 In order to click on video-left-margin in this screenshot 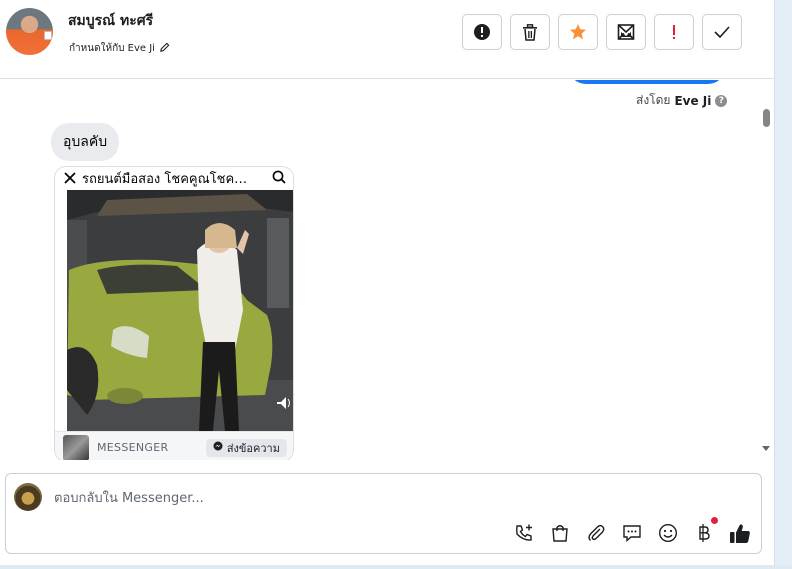, I will do `click(54, 310)`.